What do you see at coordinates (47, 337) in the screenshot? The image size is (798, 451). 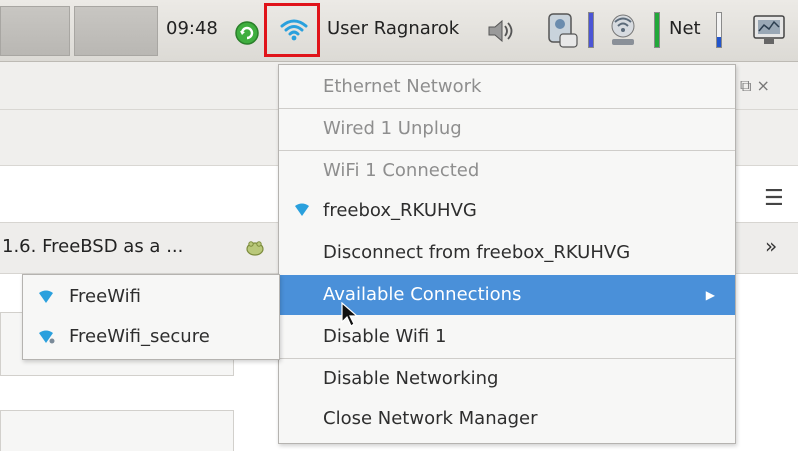 I see `wifi-secure-icon` at bounding box center [47, 337].